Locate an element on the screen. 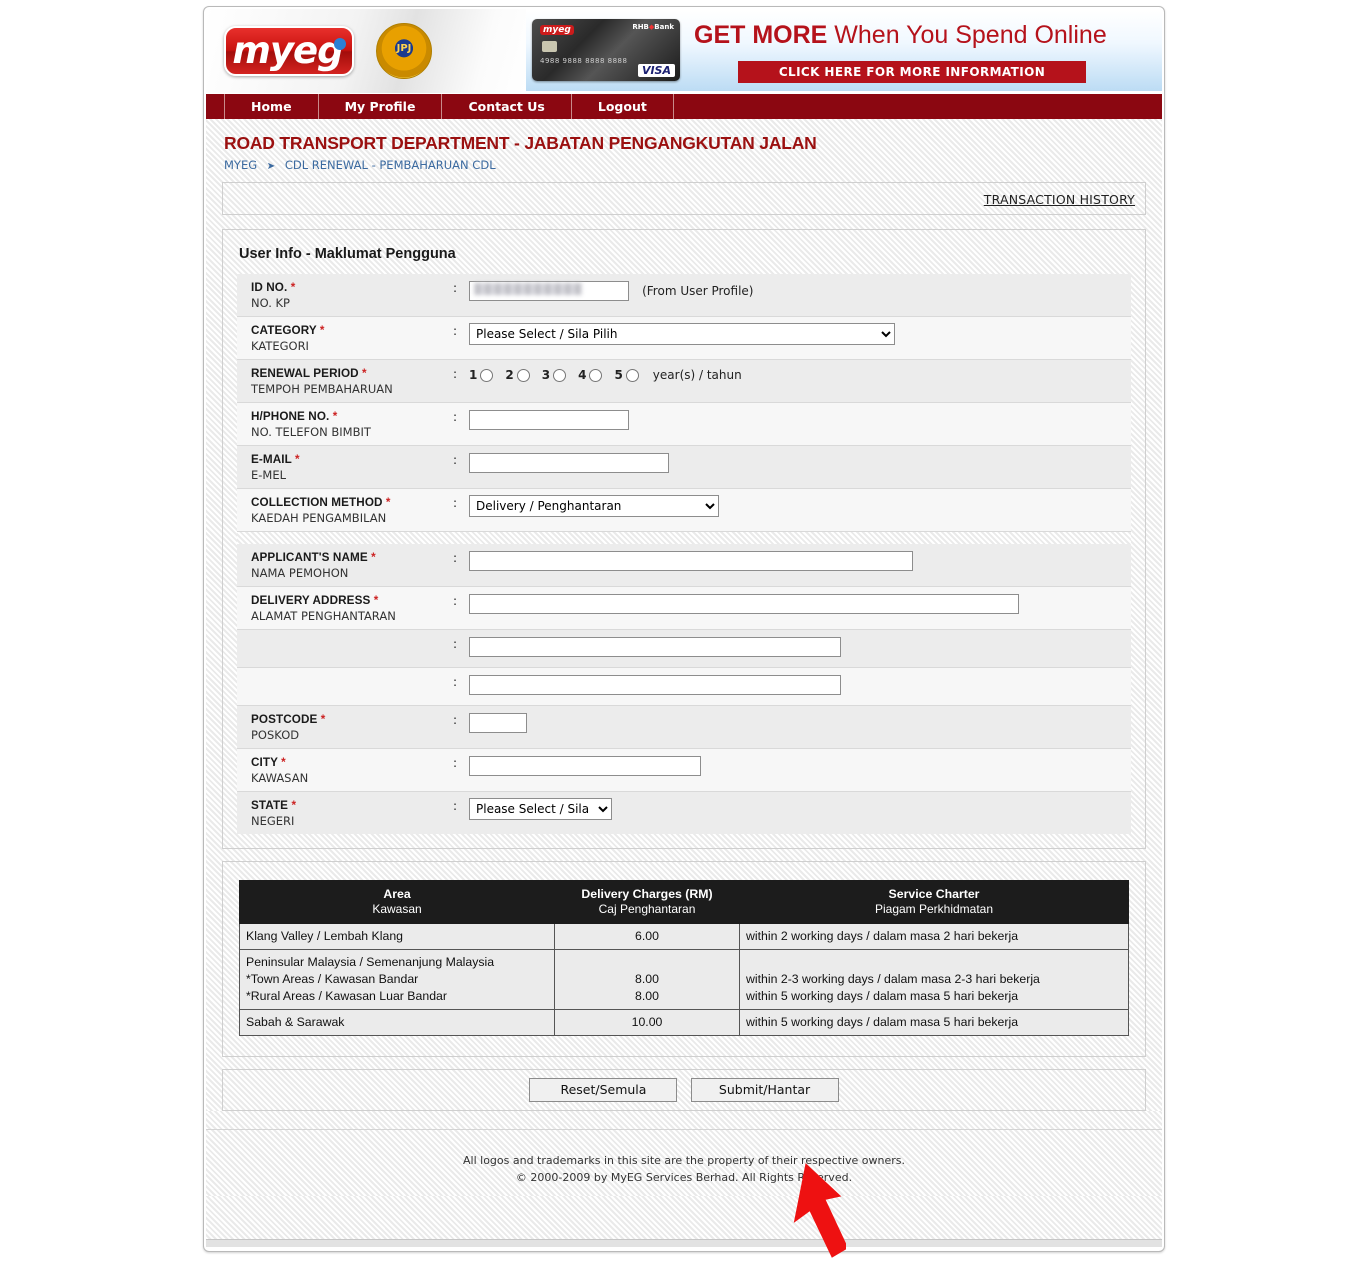  mouse-cursor-arrow-icon is located at coordinates (819, 1210).